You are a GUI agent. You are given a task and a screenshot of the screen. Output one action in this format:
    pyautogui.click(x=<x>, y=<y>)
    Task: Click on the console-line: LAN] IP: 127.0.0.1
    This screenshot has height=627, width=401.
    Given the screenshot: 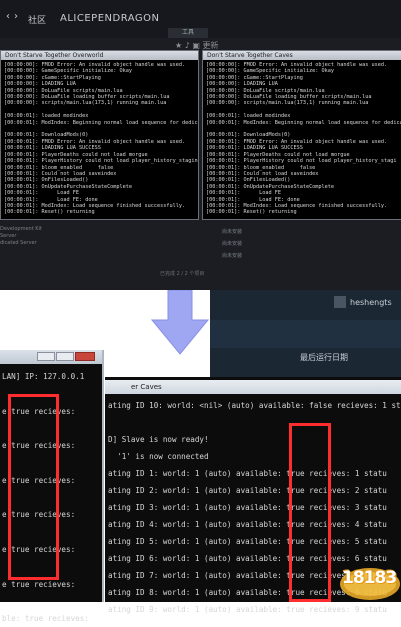 What is the action you would take?
    pyautogui.click(x=43, y=376)
    